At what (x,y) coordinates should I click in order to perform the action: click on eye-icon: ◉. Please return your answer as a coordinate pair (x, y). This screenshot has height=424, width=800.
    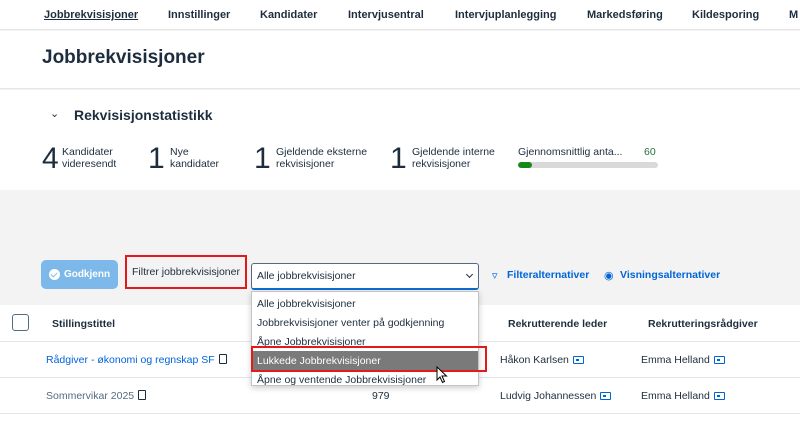
    Looking at the image, I should click on (609, 275).